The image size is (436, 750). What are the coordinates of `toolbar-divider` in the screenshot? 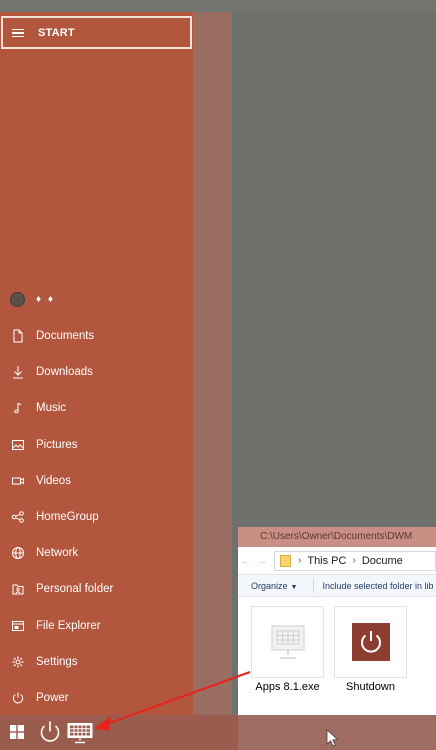 It's located at (314, 585).